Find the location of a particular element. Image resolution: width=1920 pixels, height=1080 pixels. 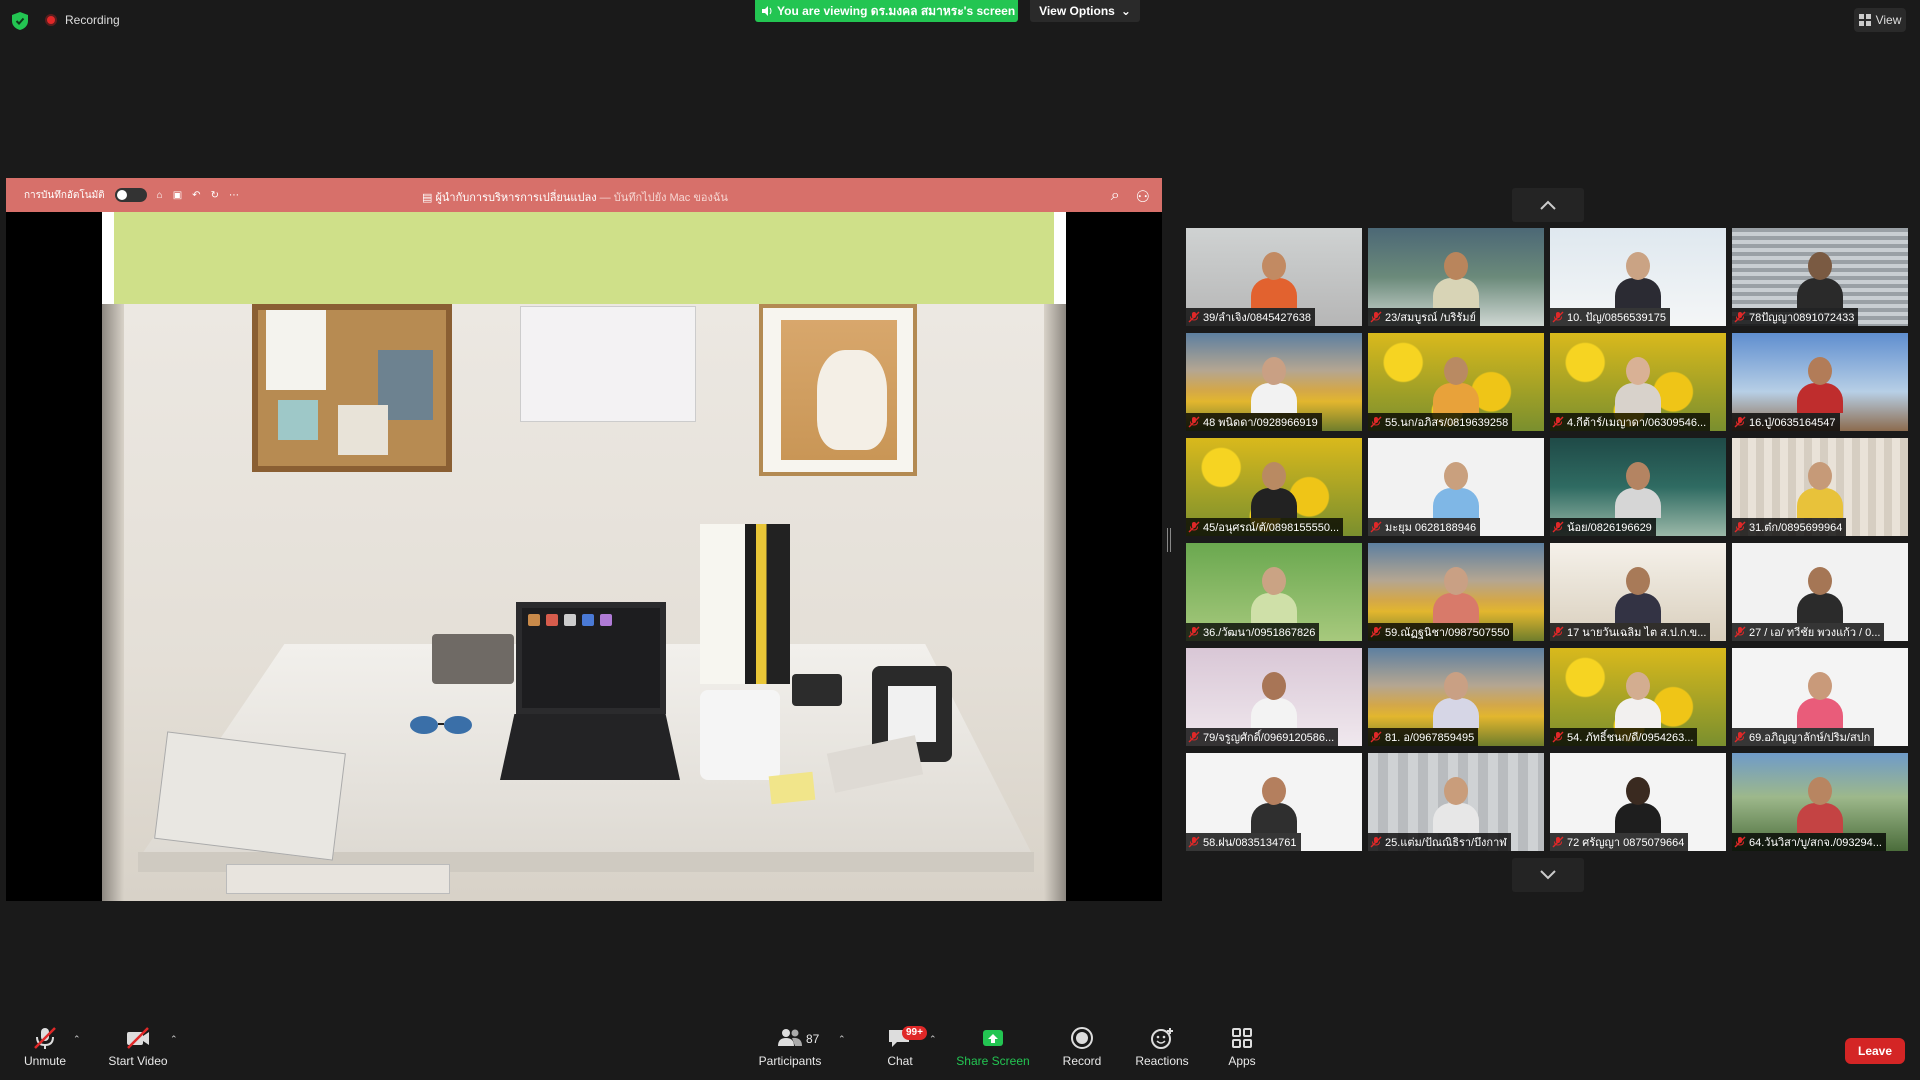

undo-icon: ↶ is located at coordinates (196, 195).